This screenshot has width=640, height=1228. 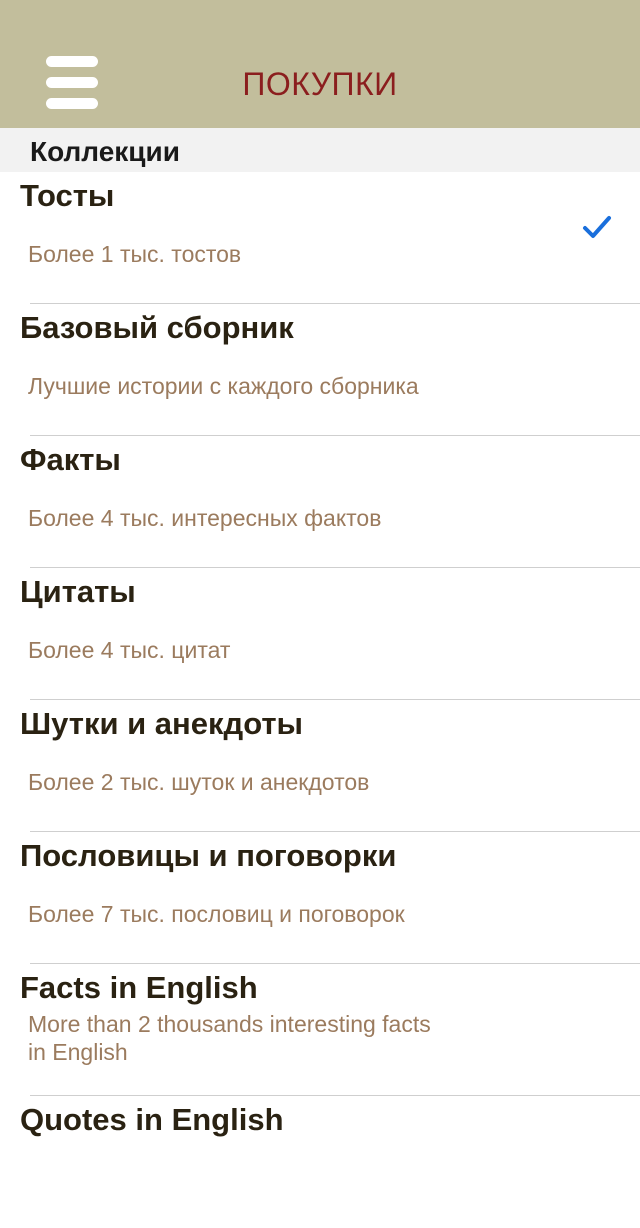 What do you see at coordinates (216, 914) in the screenshot?
I see `list-item-subtitle: Более 7 тыс. пословиц и поговорок` at bounding box center [216, 914].